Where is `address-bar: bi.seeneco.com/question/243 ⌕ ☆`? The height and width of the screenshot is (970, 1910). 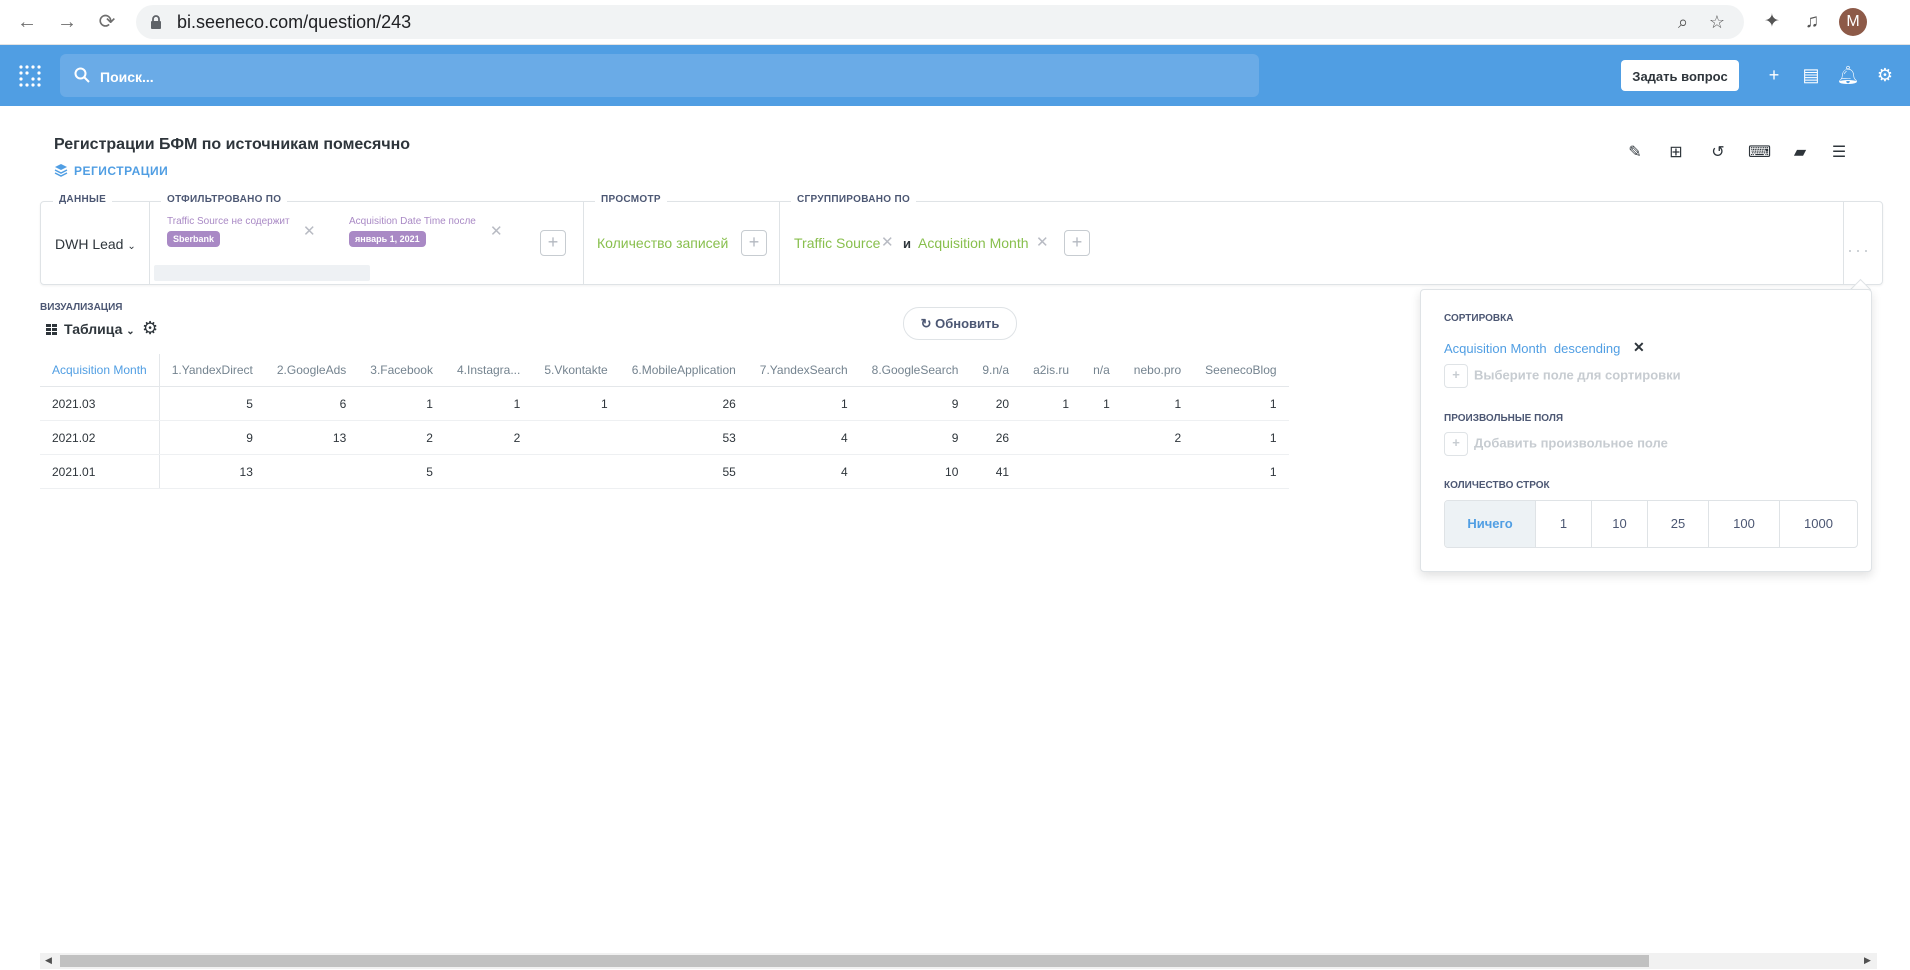 address-bar: bi.seeneco.com/question/243 ⌕ ☆ is located at coordinates (940, 22).